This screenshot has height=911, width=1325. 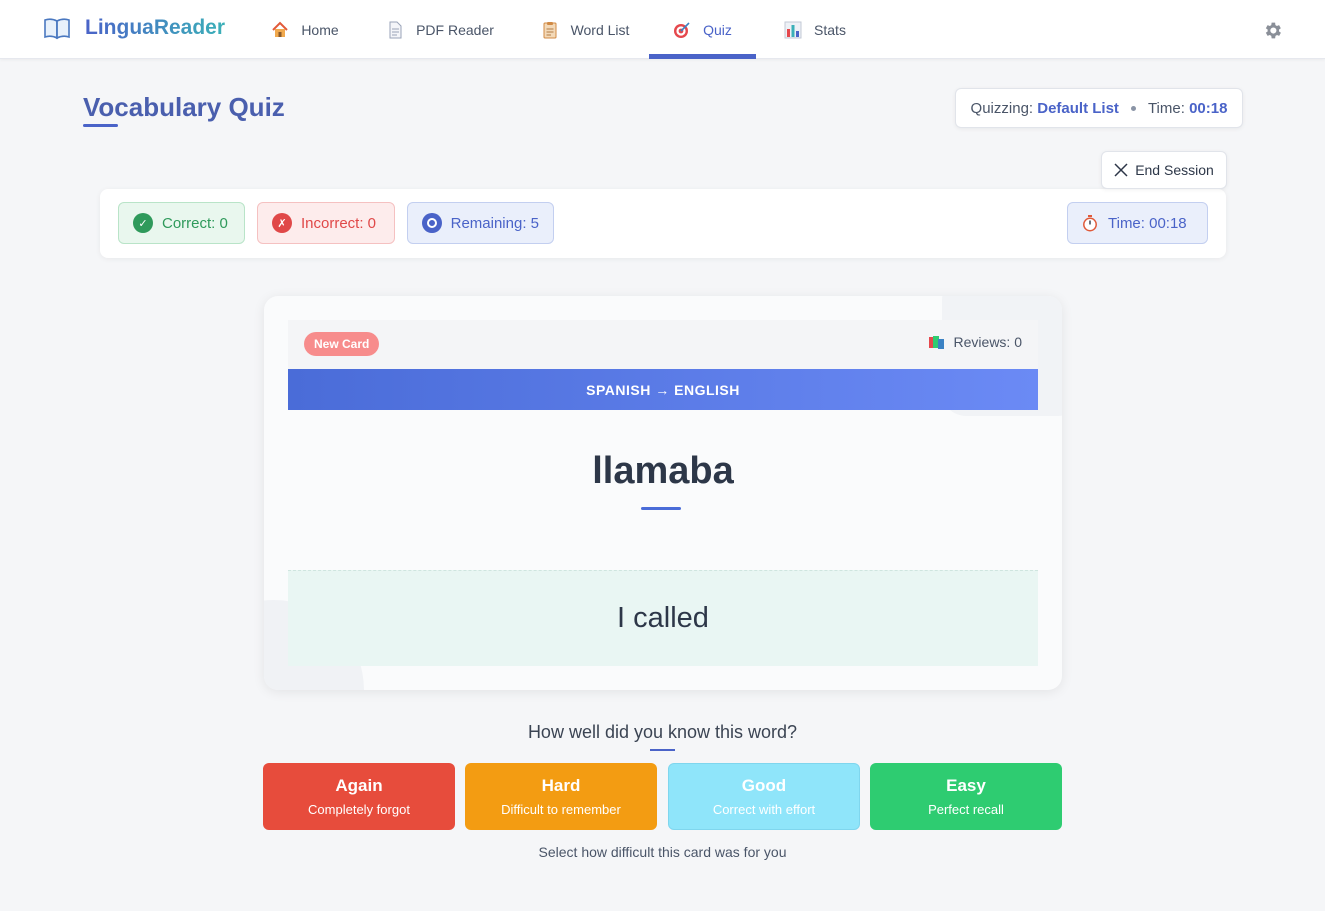 What do you see at coordinates (1272, 30) in the screenshot?
I see `gear-icon` at bounding box center [1272, 30].